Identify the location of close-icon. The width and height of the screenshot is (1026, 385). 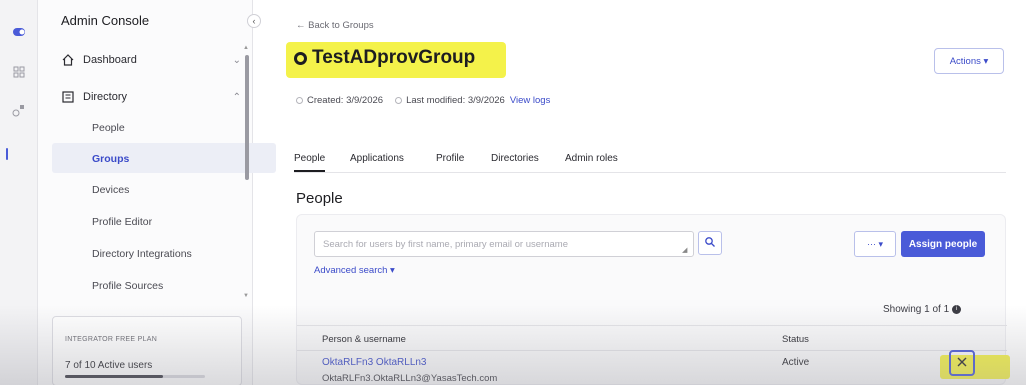
(962, 361).